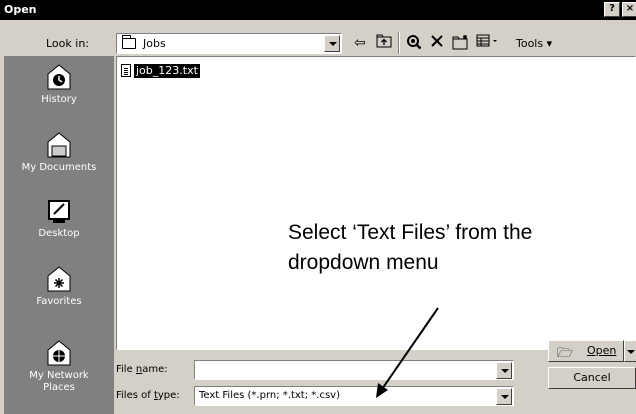 The width and height of the screenshot is (636, 414). Describe the element at coordinates (629, 9) in the screenshot. I see `close-button: ×` at that location.